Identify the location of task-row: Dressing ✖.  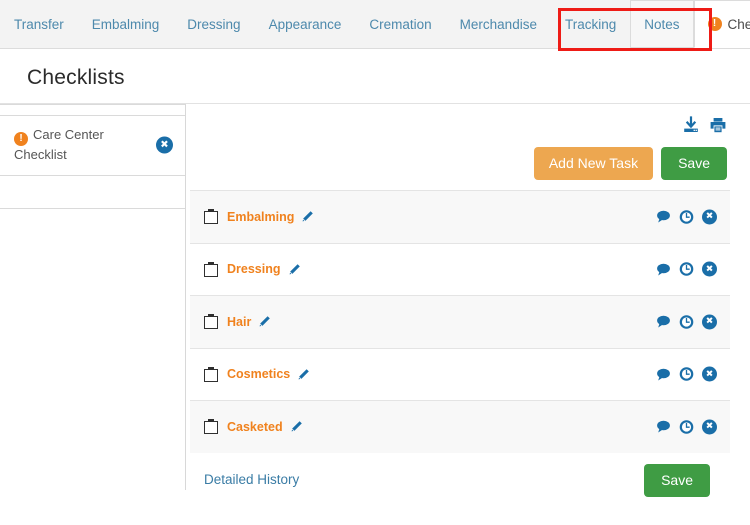
(460, 269).